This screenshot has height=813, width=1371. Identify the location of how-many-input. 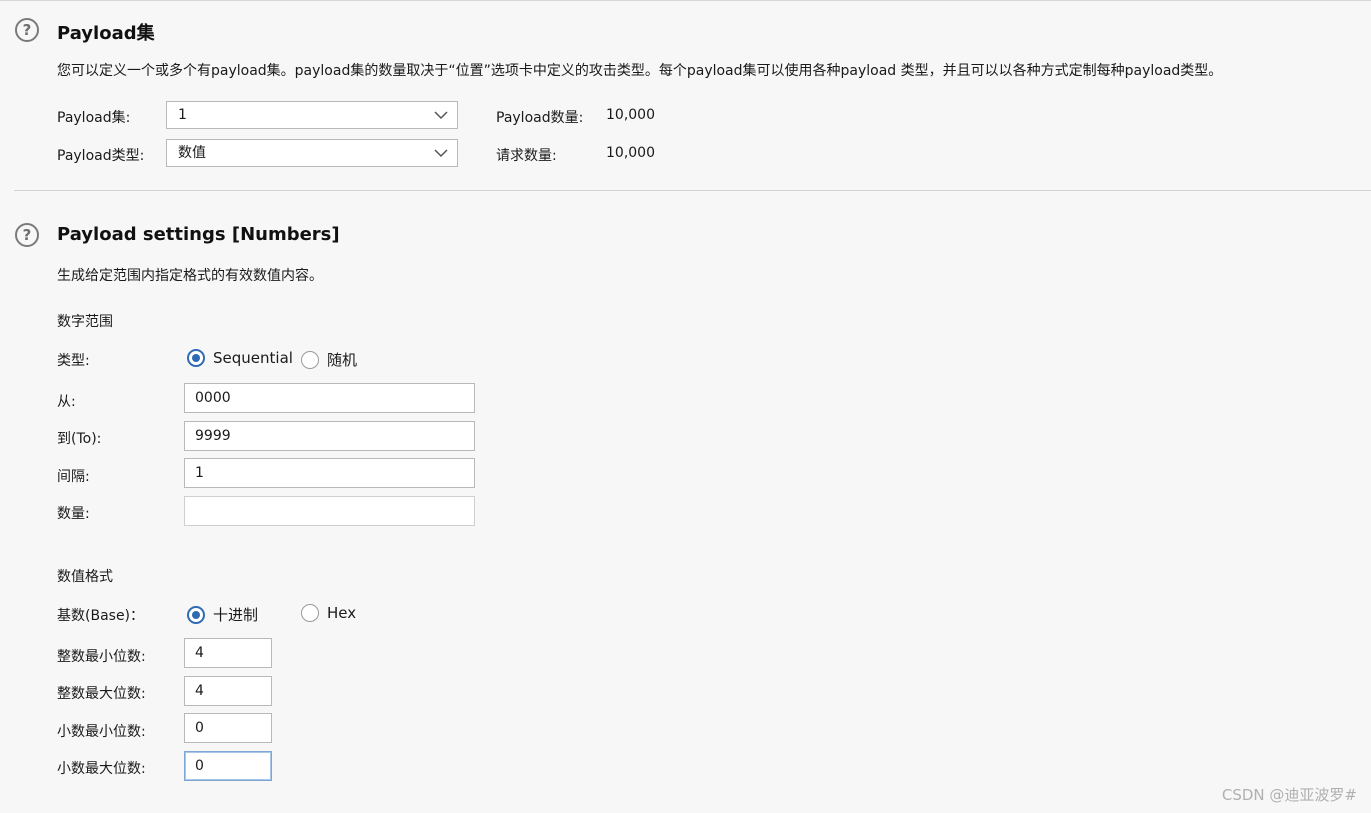
(329, 511).